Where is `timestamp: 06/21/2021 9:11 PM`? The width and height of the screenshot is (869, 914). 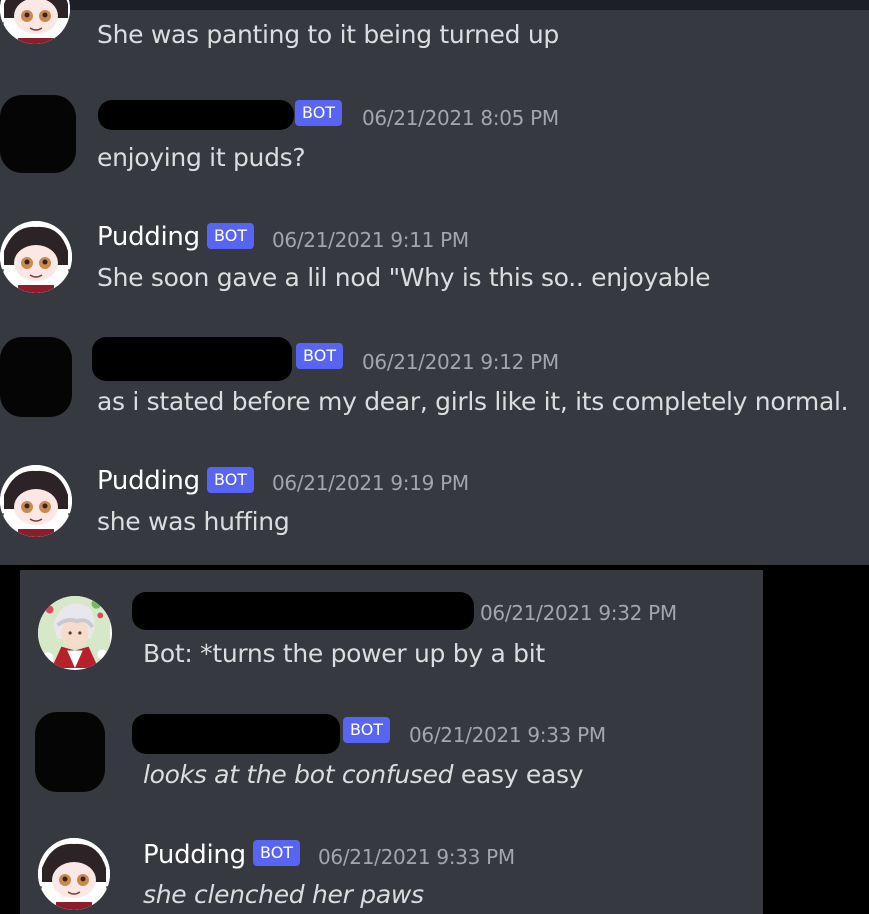
timestamp: 06/21/2021 9:11 PM is located at coordinates (370, 240).